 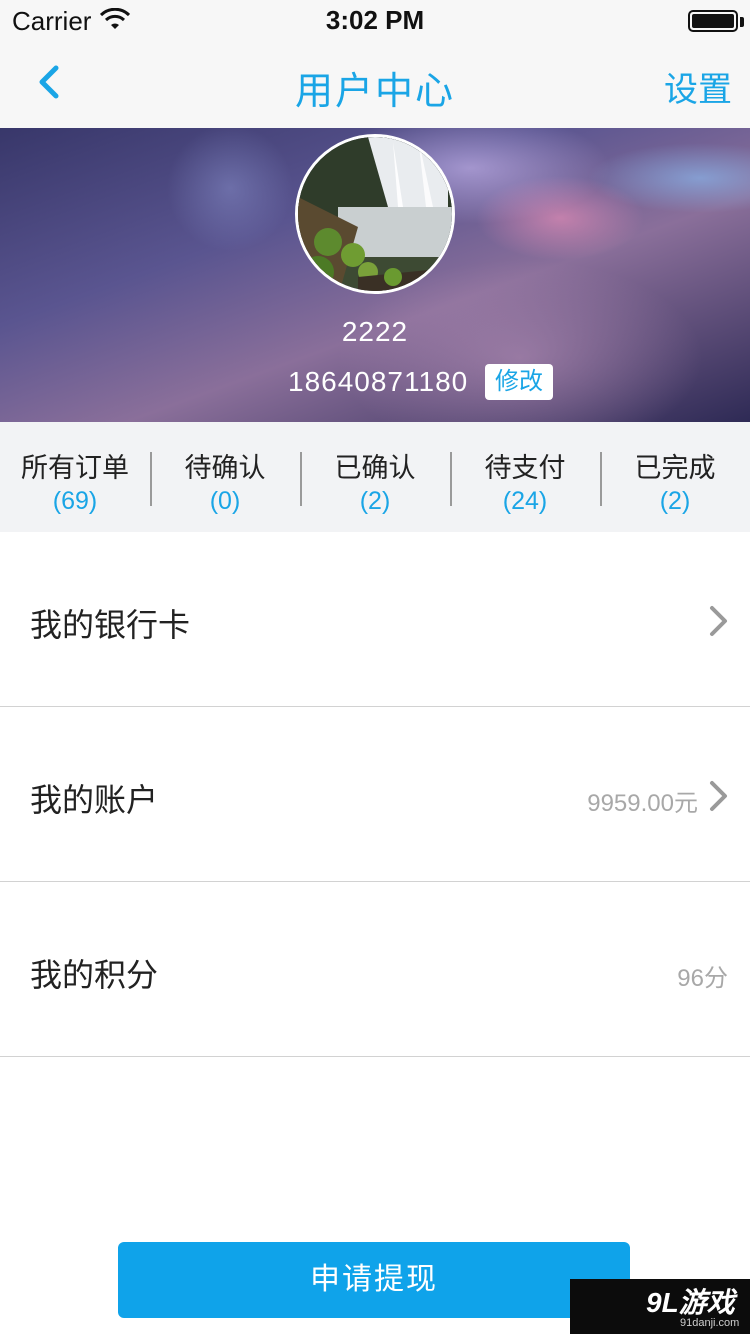 I want to click on stat-completed: 已完成 (2), so click(x=675, y=477).